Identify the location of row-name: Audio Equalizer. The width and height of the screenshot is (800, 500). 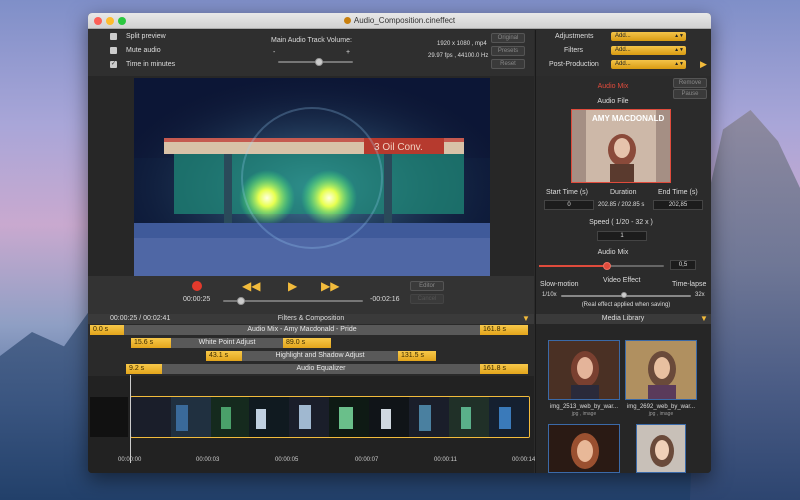
(321, 369).